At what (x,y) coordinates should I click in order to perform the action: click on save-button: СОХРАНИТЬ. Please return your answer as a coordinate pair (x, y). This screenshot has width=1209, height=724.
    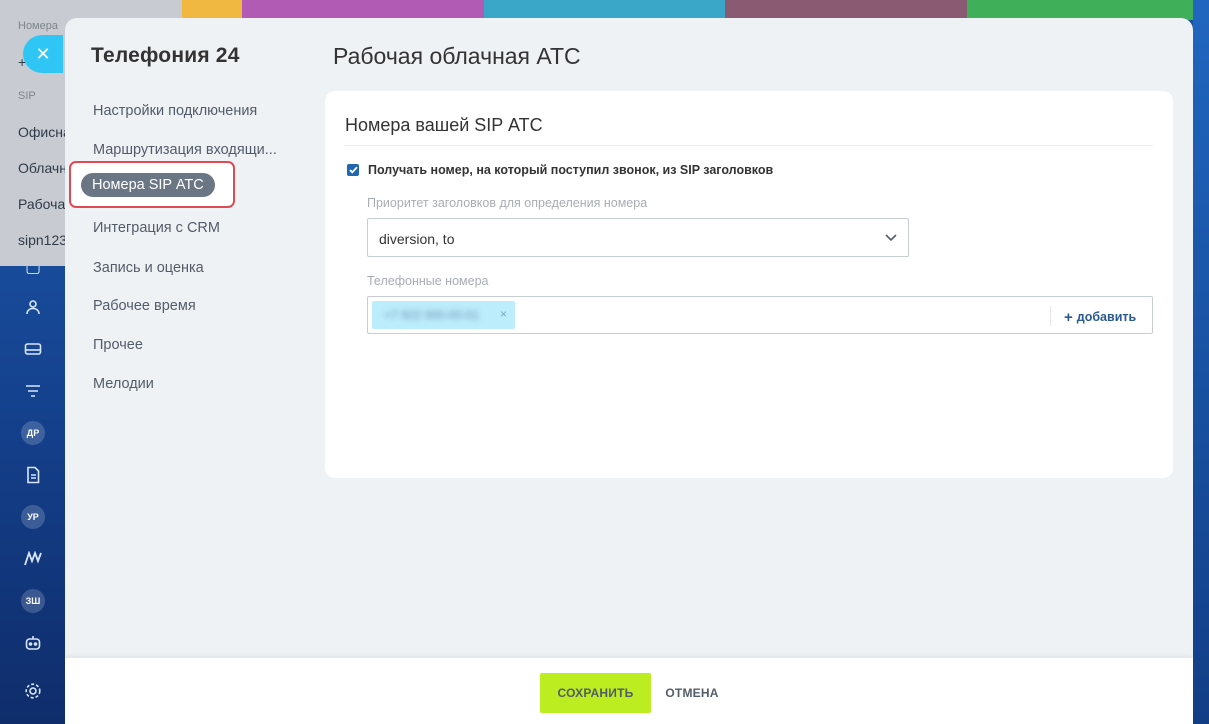
    Looking at the image, I should click on (595, 693).